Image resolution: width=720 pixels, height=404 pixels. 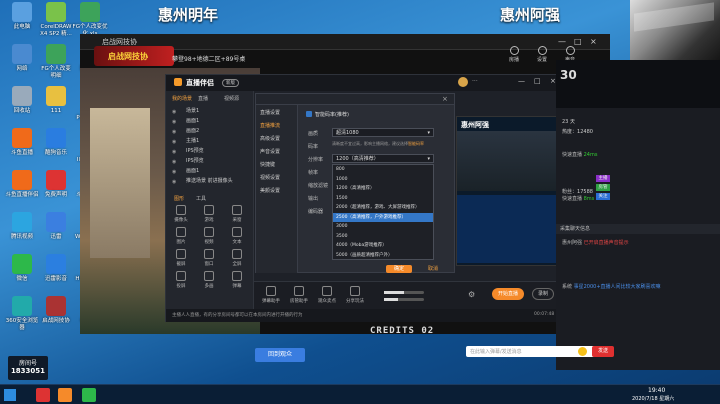 What do you see at coordinates (203, 98) in the screenshot?
I see `tab-1: 直播` at bounding box center [203, 98].